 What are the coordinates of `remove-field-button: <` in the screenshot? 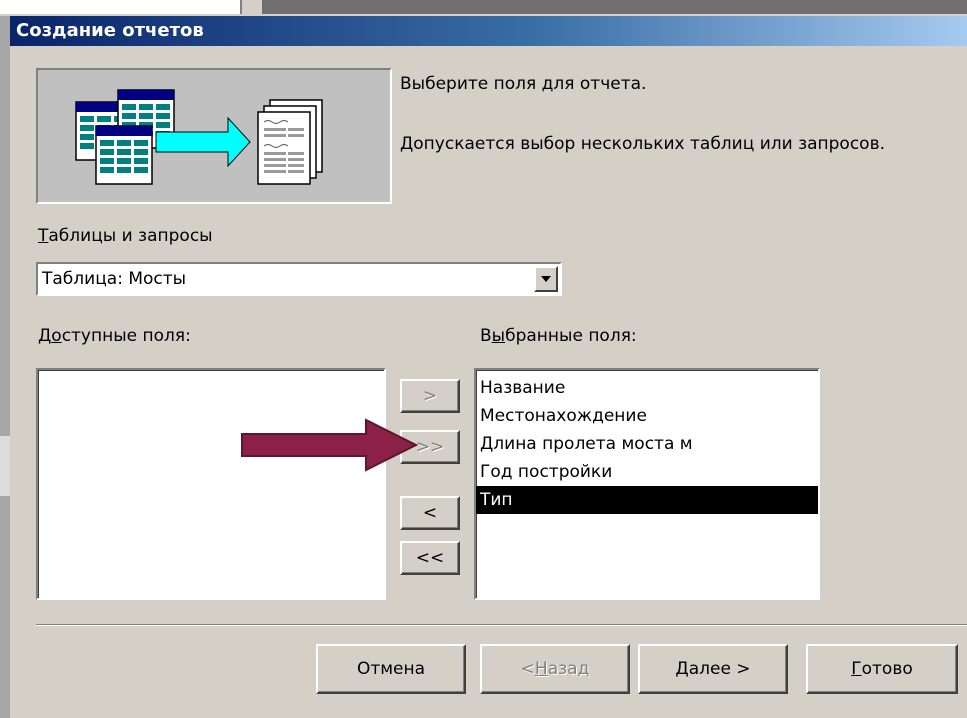 It's located at (430, 513).